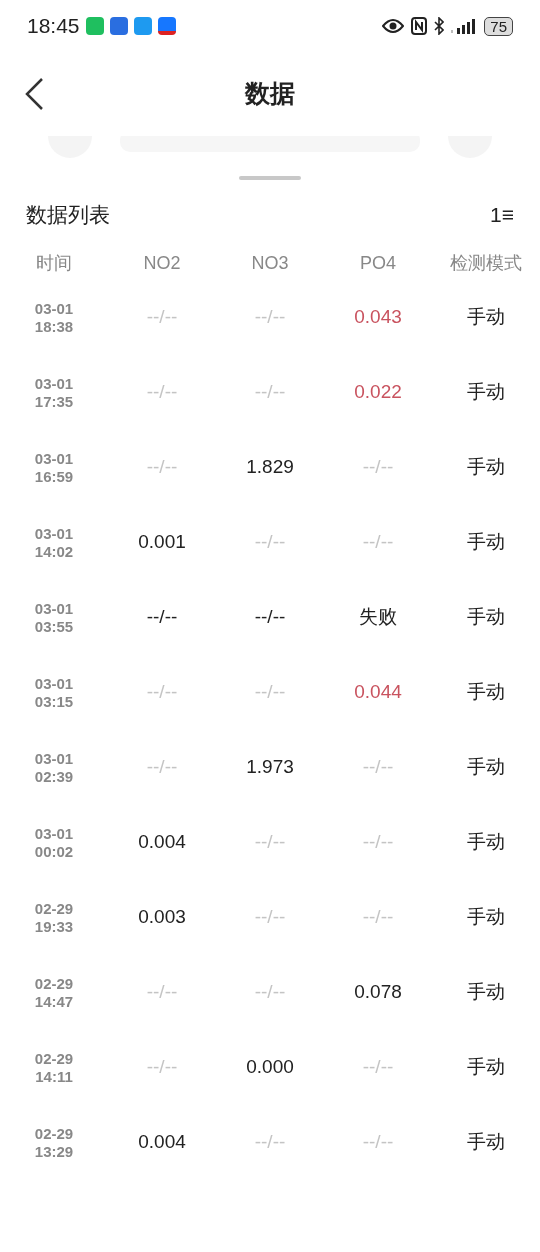  Describe the element at coordinates (142, 26) in the screenshot. I see `message-app-icon` at that location.